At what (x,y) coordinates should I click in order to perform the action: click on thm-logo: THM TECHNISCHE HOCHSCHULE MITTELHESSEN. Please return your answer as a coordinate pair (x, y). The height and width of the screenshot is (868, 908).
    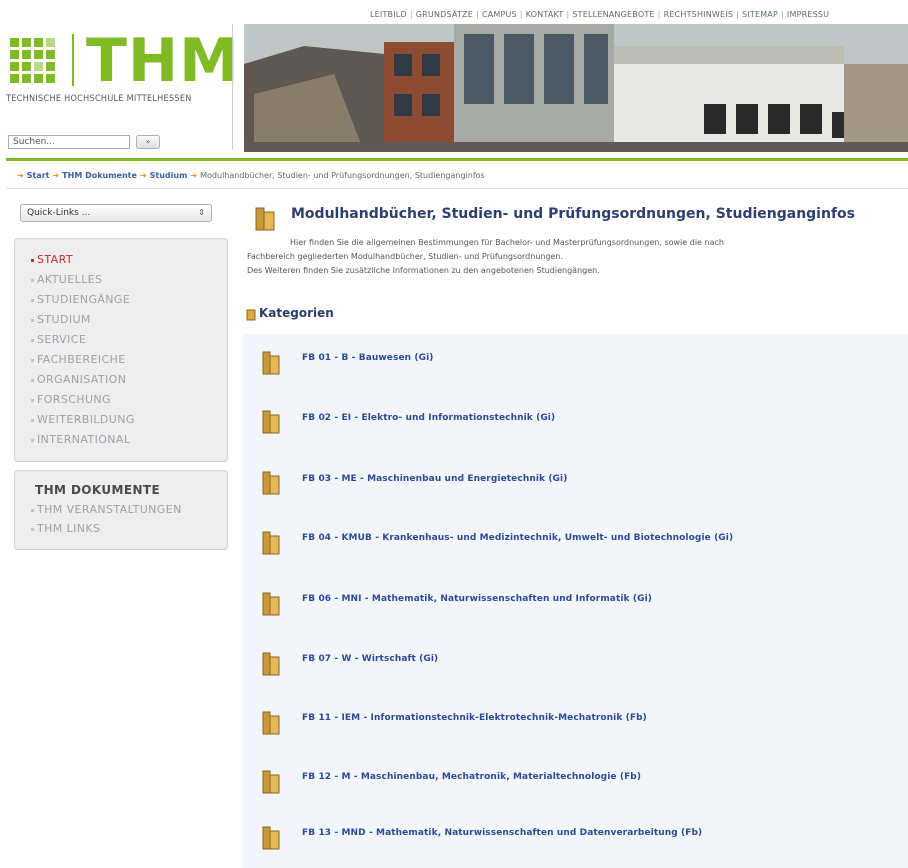
    Looking at the image, I should click on (122, 68).